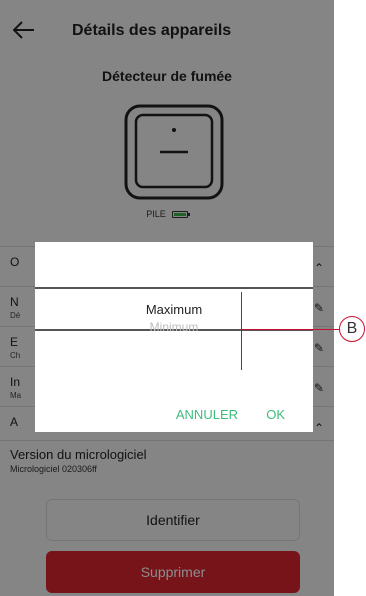  Describe the element at coordinates (275, 414) in the screenshot. I see `ok-button: OK` at that location.